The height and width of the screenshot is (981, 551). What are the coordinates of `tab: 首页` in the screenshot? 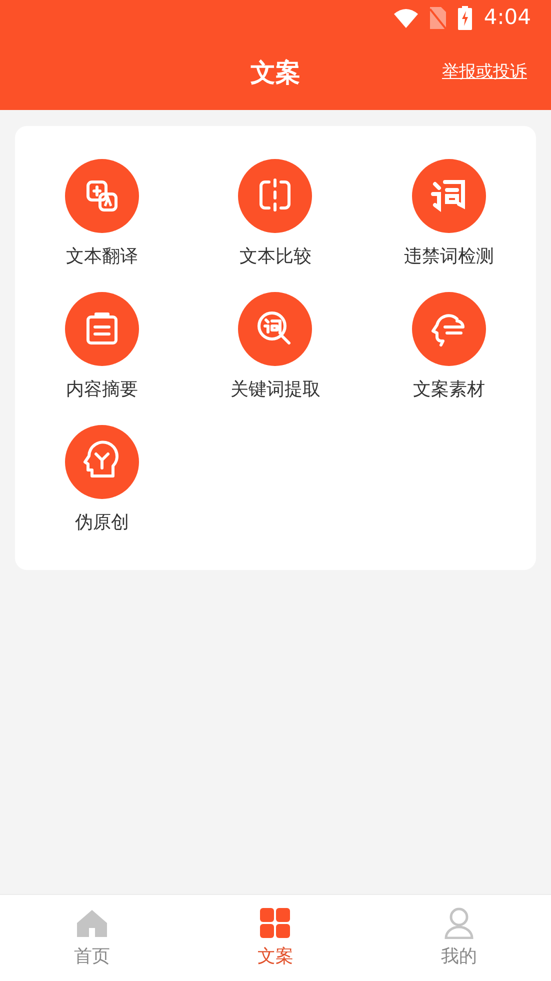 It's located at (92, 938).